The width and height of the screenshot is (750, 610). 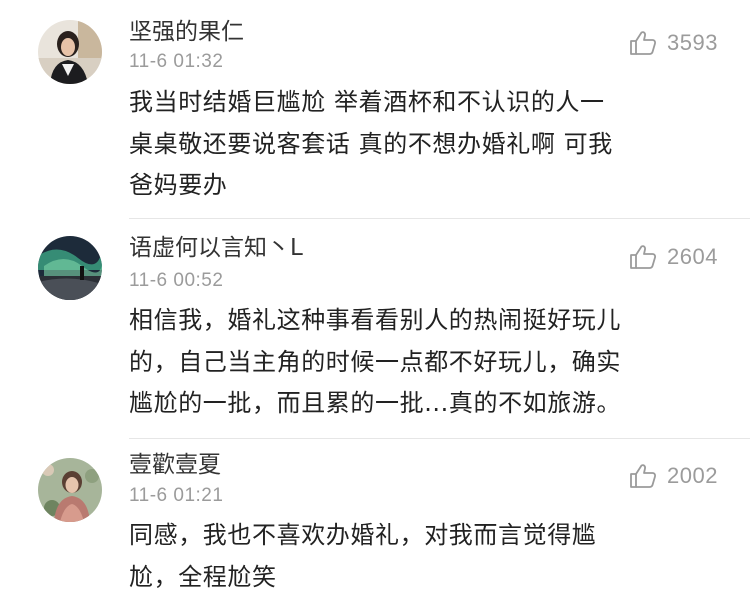 What do you see at coordinates (216, 248) in the screenshot?
I see `username: 语虚何以言知丶L` at bounding box center [216, 248].